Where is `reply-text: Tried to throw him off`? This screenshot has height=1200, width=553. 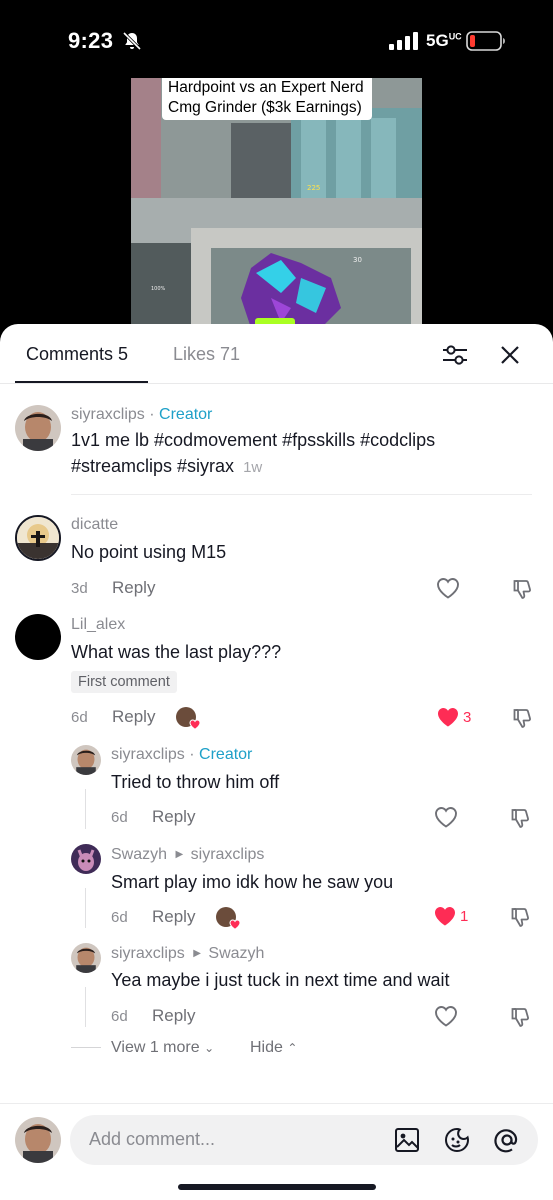 reply-text: Tried to throw him off is located at coordinates (195, 782).